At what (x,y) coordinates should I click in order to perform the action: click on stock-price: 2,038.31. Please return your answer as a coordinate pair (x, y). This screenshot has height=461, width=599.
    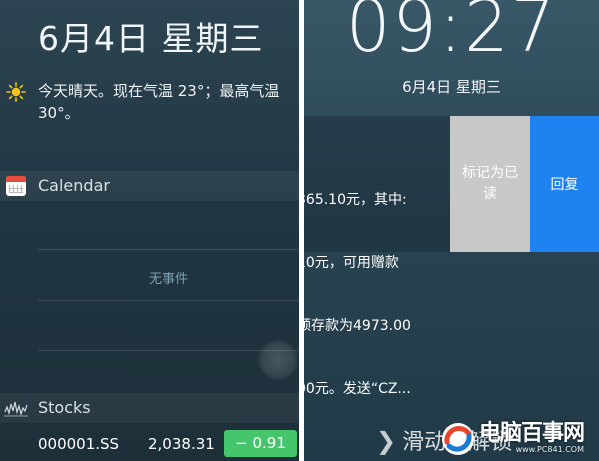
    Looking at the image, I should click on (181, 444).